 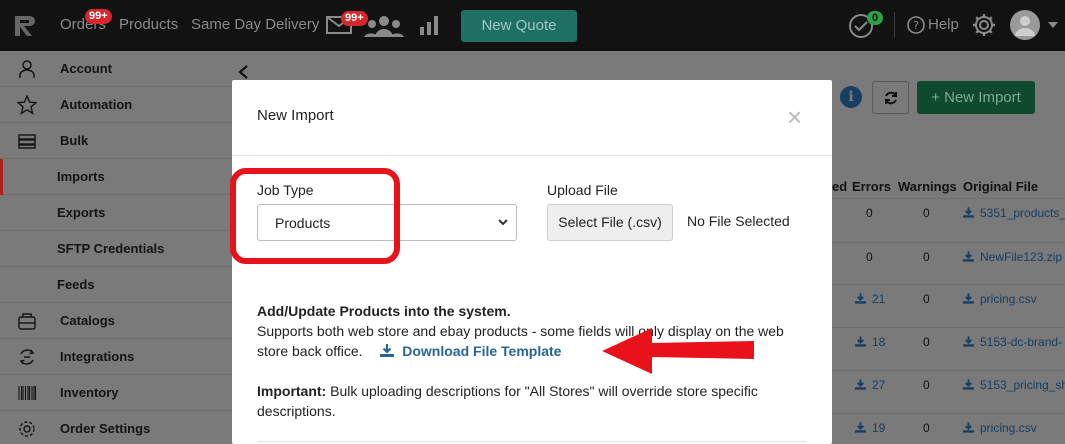 I want to click on row-file-link: NewFile123.zip, so click(x=1012, y=257).